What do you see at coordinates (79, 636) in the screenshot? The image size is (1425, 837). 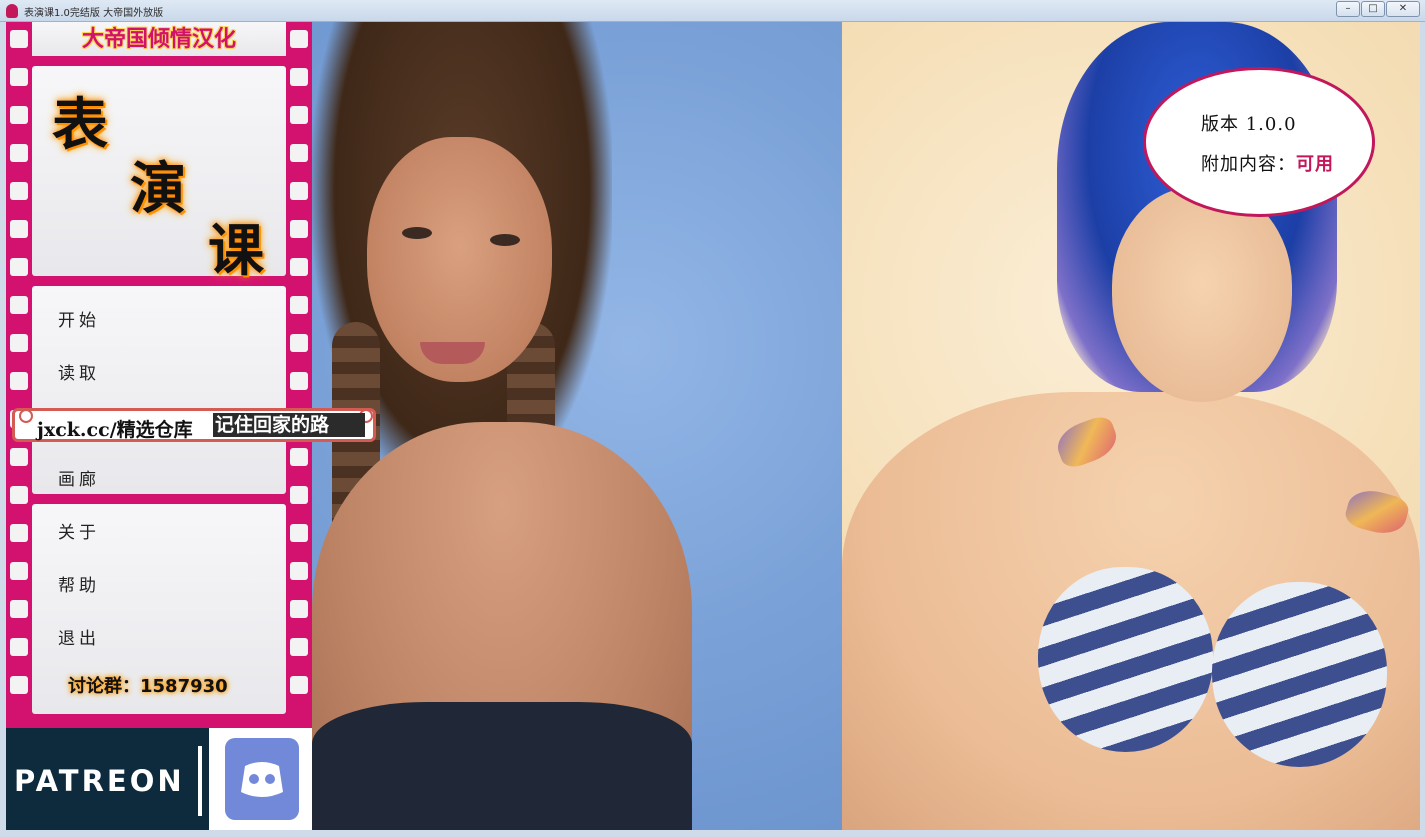 I see `menu-quit-button: 退出` at bounding box center [79, 636].